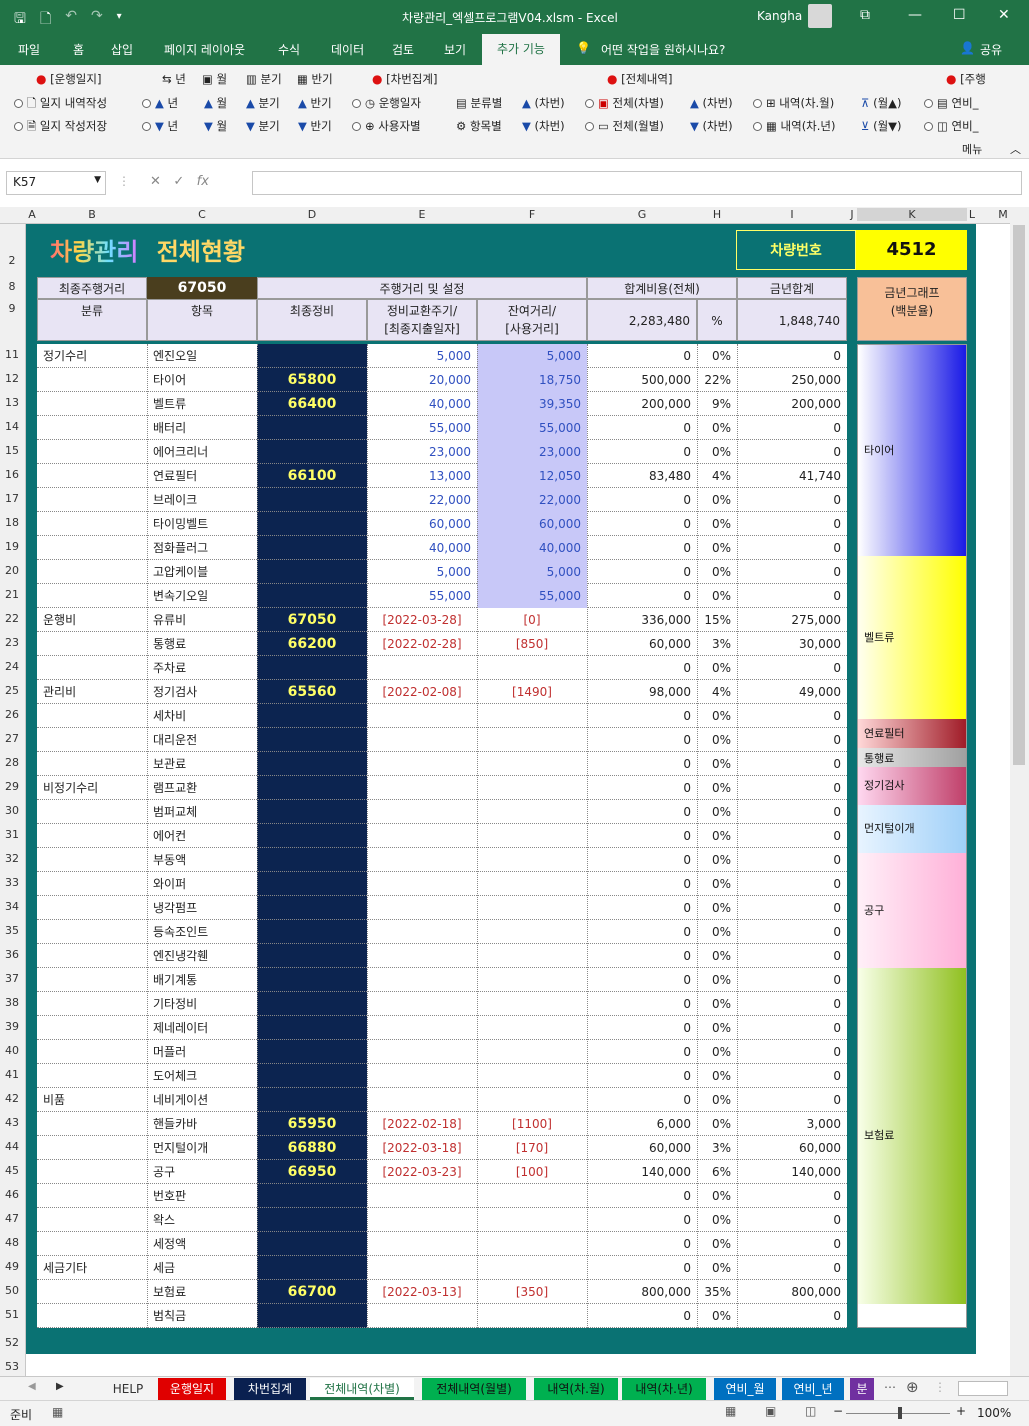 The height and width of the screenshot is (1426, 1029). What do you see at coordinates (160, 103) in the screenshot?
I see `ribbon-year-up: ▲ 년` at bounding box center [160, 103].